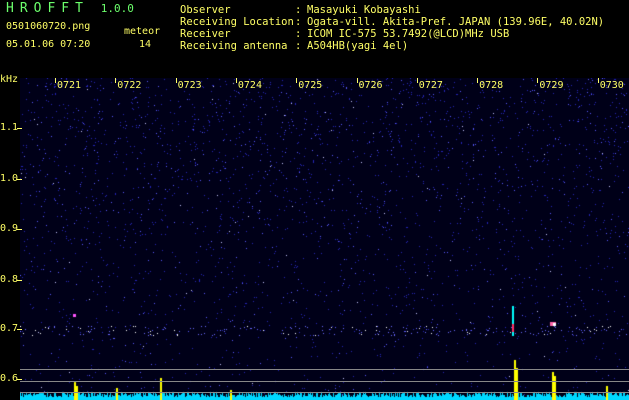  Describe the element at coordinates (551, 85) in the screenshot. I see `x-tick-label: 0729` at that location.